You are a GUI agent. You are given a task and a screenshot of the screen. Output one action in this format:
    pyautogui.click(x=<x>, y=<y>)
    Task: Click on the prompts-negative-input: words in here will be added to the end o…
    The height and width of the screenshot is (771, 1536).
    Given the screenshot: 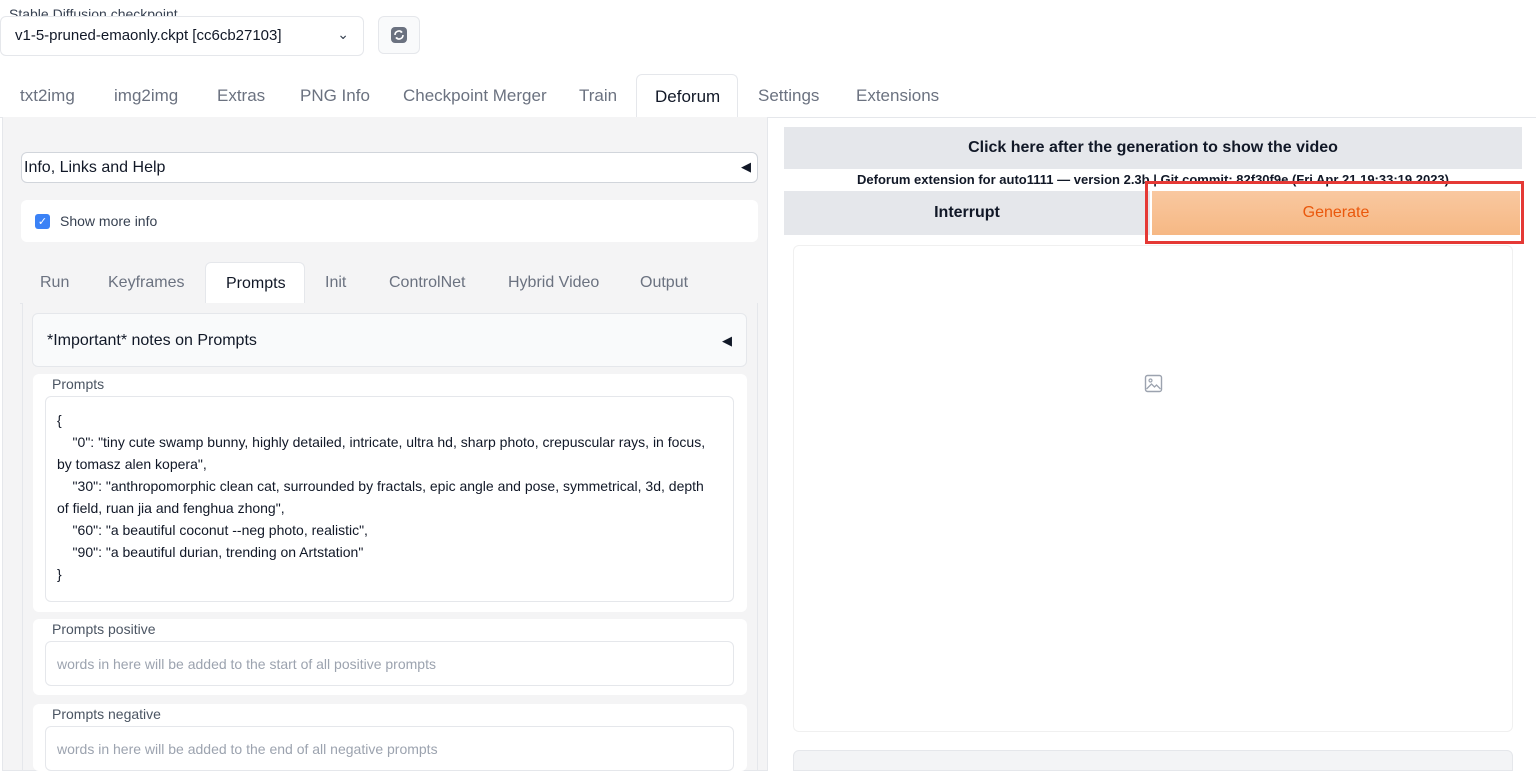 What is the action you would take?
    pyautogui.click(x=389, y=748)
    